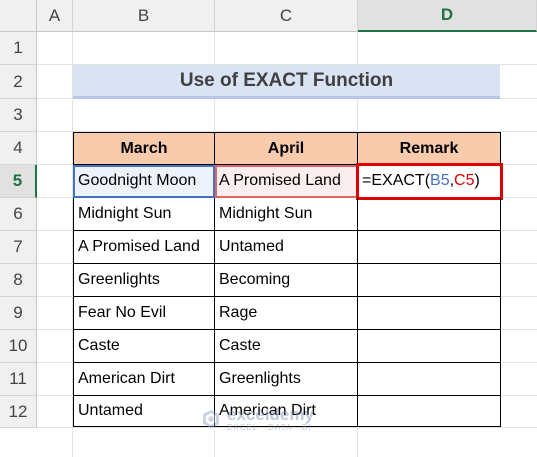 The height and width of the screenshot is (457, 537). Describe the element at coordinates (286, 148) in the screenshot. I see `header-april: April` at that location.